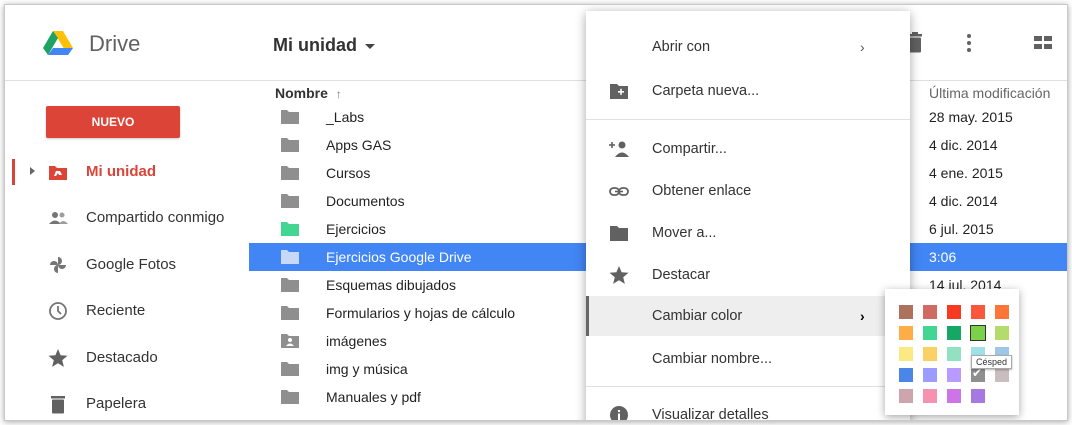  I want to click on file-name: _Labs, so click(345, 117).